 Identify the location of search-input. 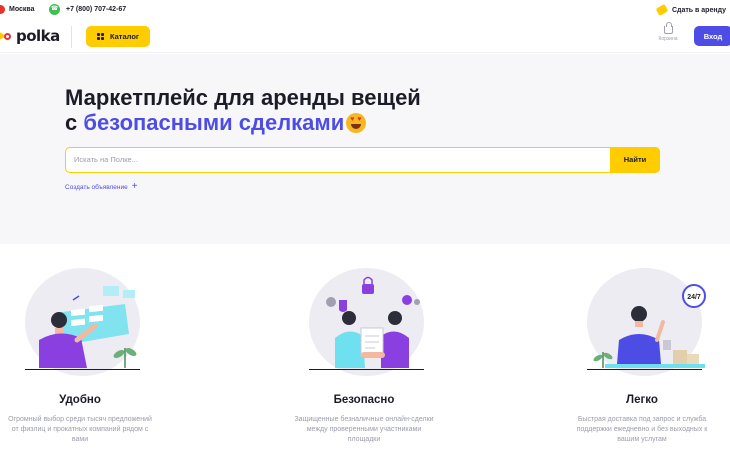
(338, 159).